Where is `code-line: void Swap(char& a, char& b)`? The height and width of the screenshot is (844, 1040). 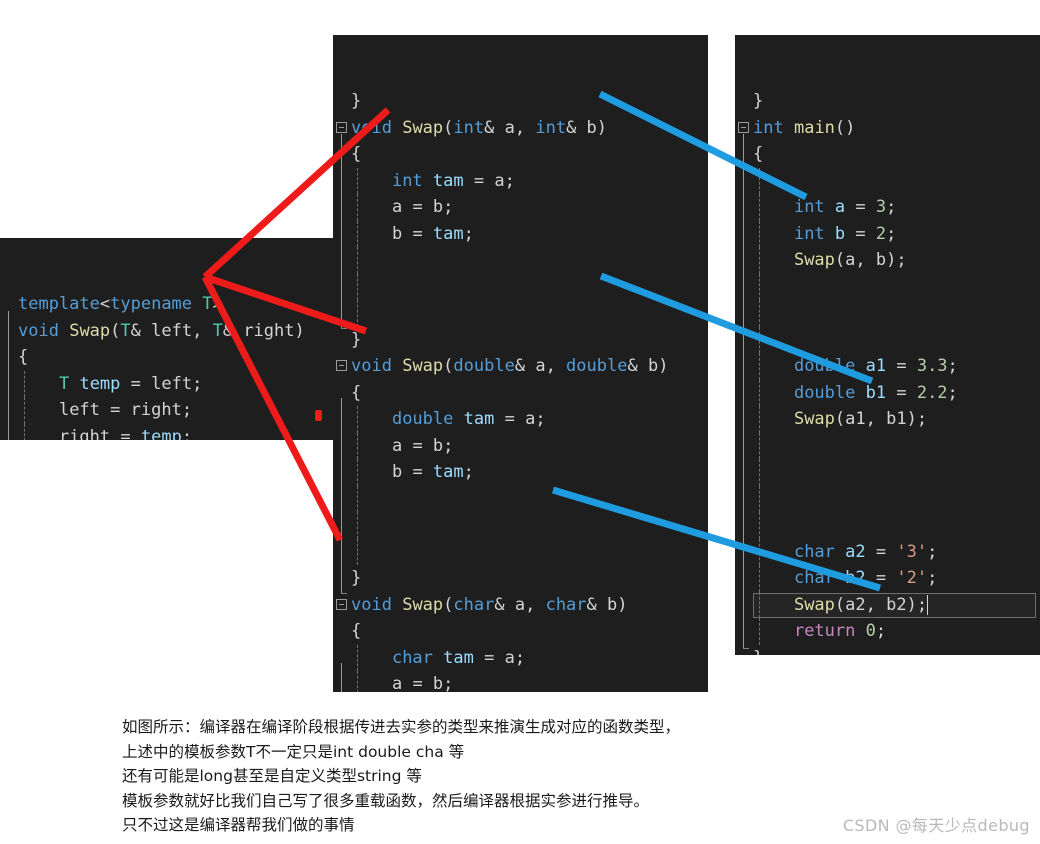
code-line: void Swap(char& a, char& b) is located at coordinates (520, 605).